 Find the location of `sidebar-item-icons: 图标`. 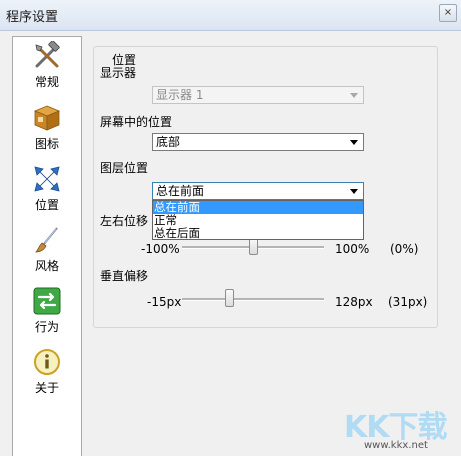

sidebar-item-icons: 图标 is located at coordinates (47, 131).